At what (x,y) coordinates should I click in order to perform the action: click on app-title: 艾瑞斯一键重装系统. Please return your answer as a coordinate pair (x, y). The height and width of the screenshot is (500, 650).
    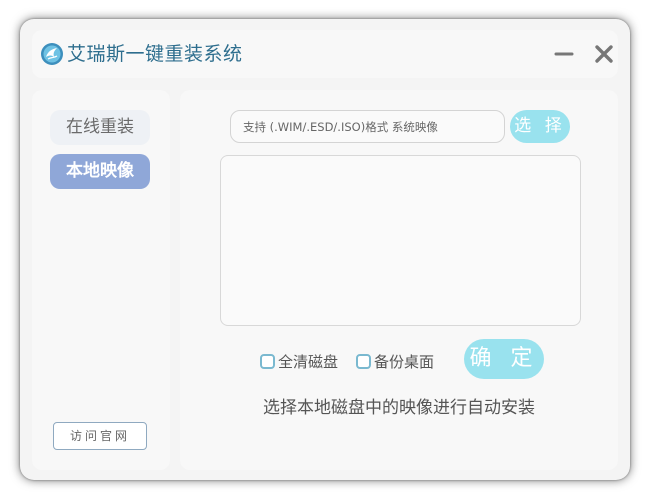
    Looking at the image, I should click on (155, 54).